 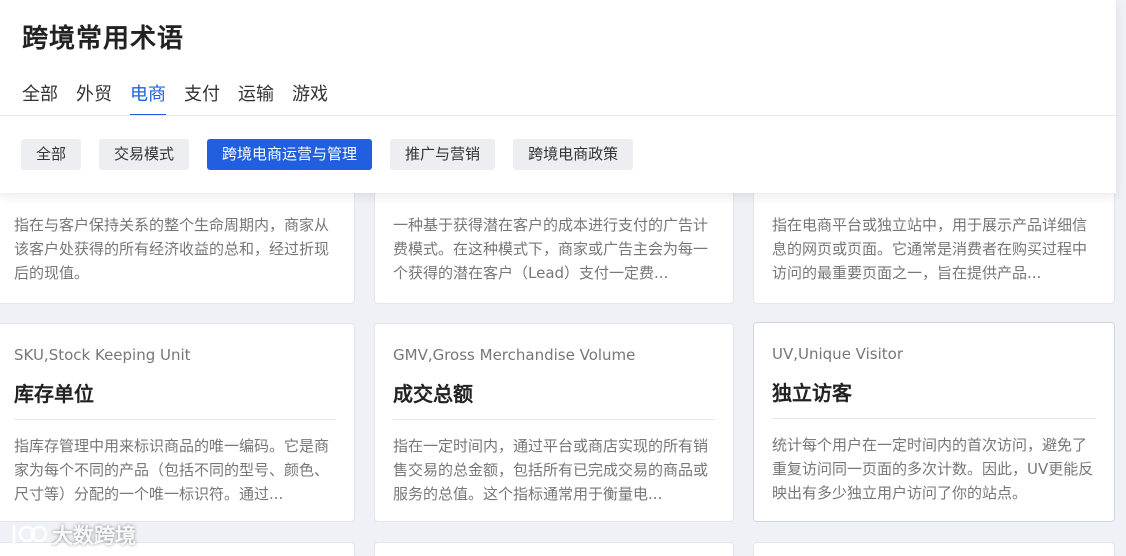 What do you see at coordinates (103, 39) in the screenshot?
I see `page-title: 跨境常用术语` at bounding box center [103, 39].